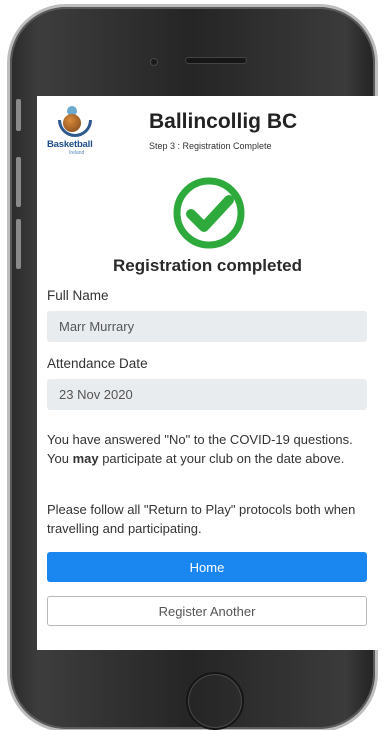 Image resolution: width=385 pixels, height=730 pixels. I want to click on home-button: Home, so click(207, 567).